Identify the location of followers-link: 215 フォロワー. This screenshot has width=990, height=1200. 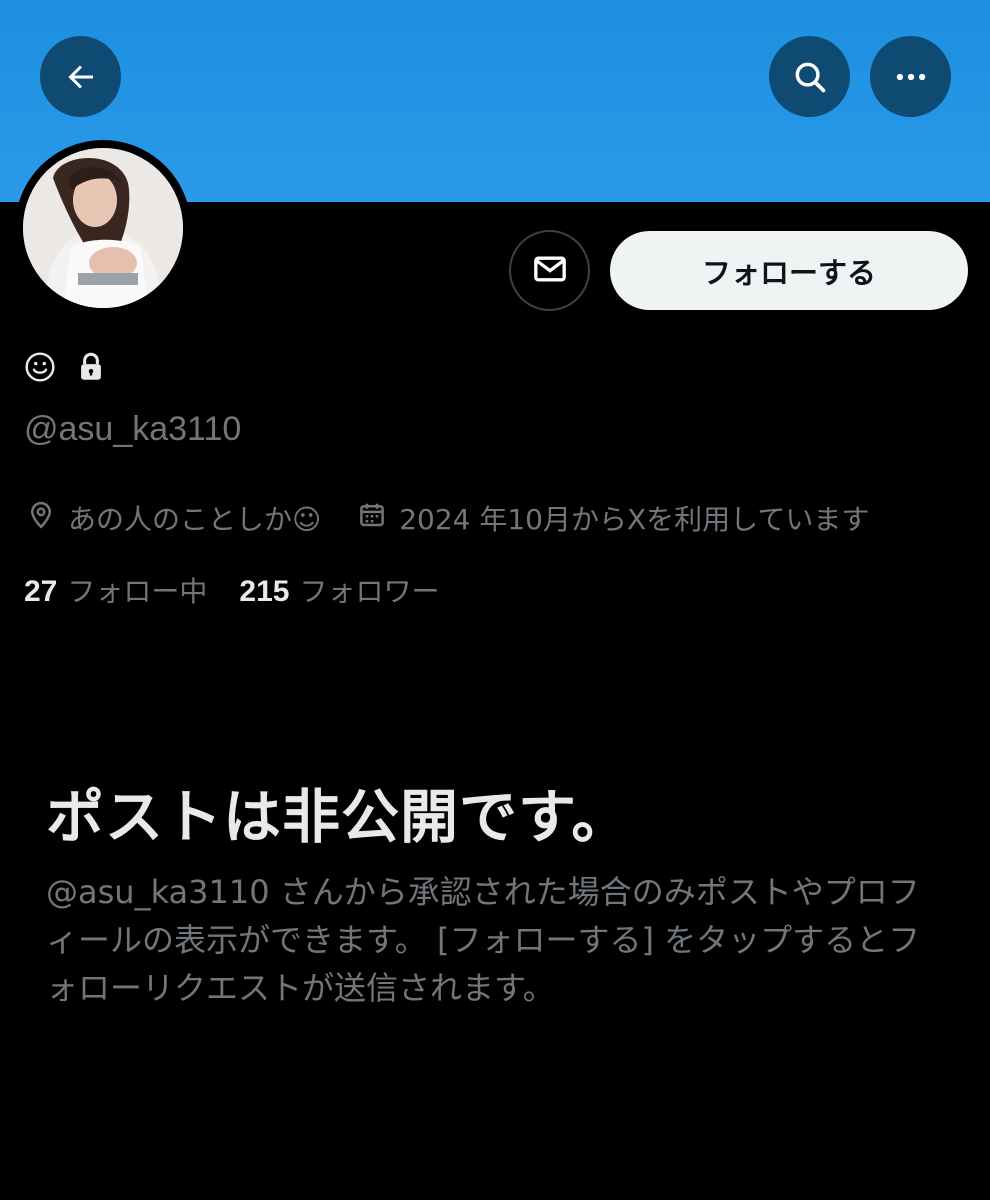
(339, 590).